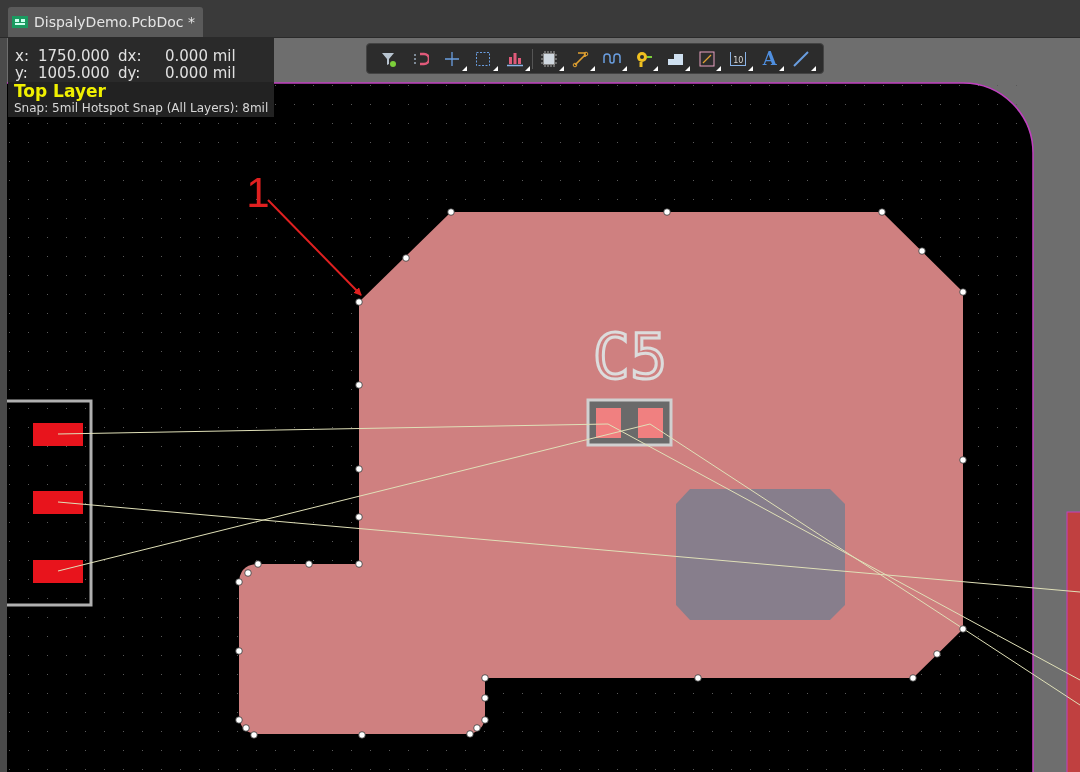  I want to click on route-icon, so click(580, 58).